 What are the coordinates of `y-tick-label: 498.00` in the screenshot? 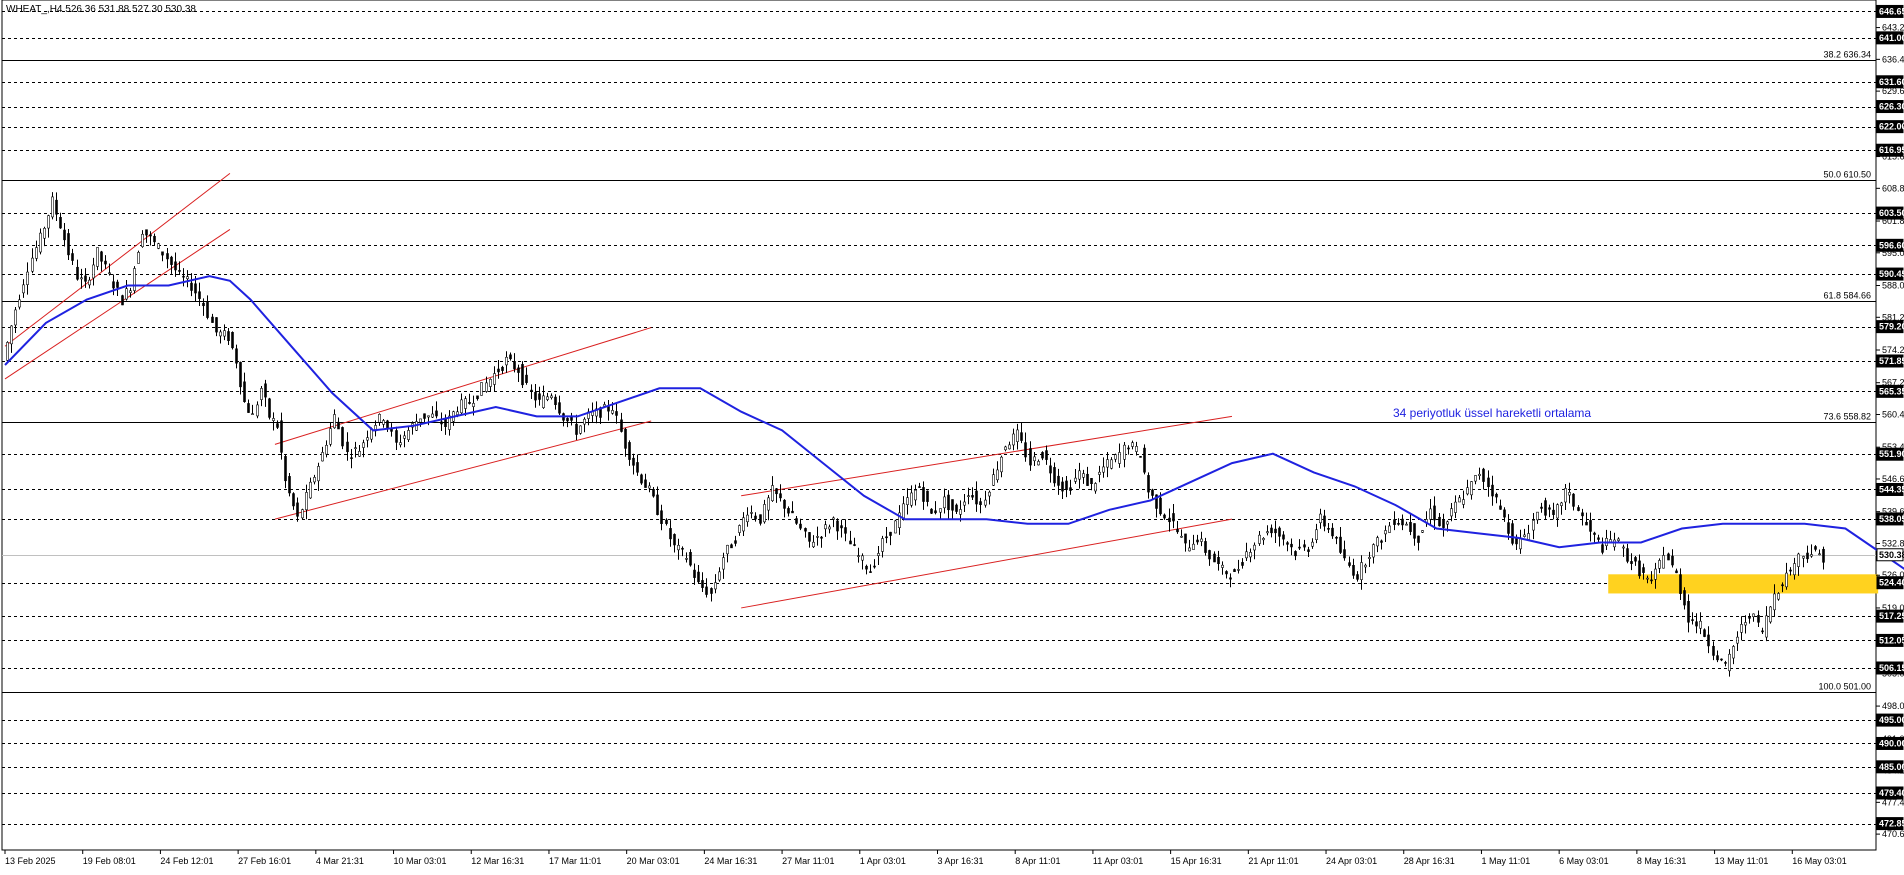 It's located at (1893, 706).